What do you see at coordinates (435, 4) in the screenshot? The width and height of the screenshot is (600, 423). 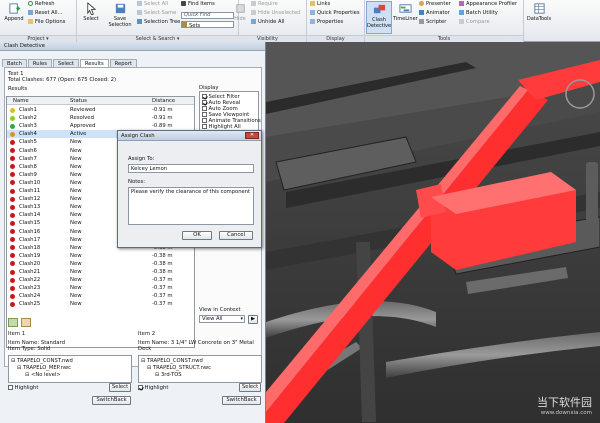 I see `presenter-button: Presenter` at bounding box center [435, 4].